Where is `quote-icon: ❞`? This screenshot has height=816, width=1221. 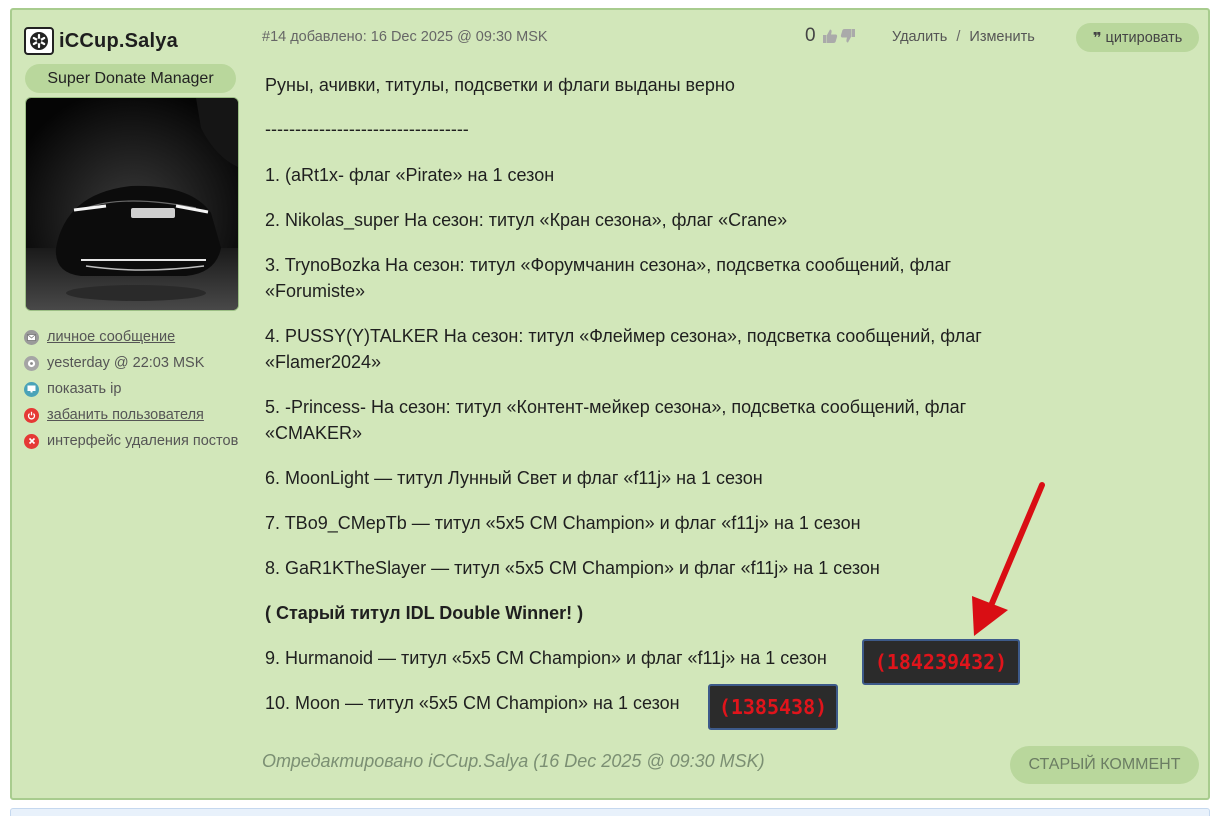
quote-icon: ❞ is located at coordinates (1097, 38).